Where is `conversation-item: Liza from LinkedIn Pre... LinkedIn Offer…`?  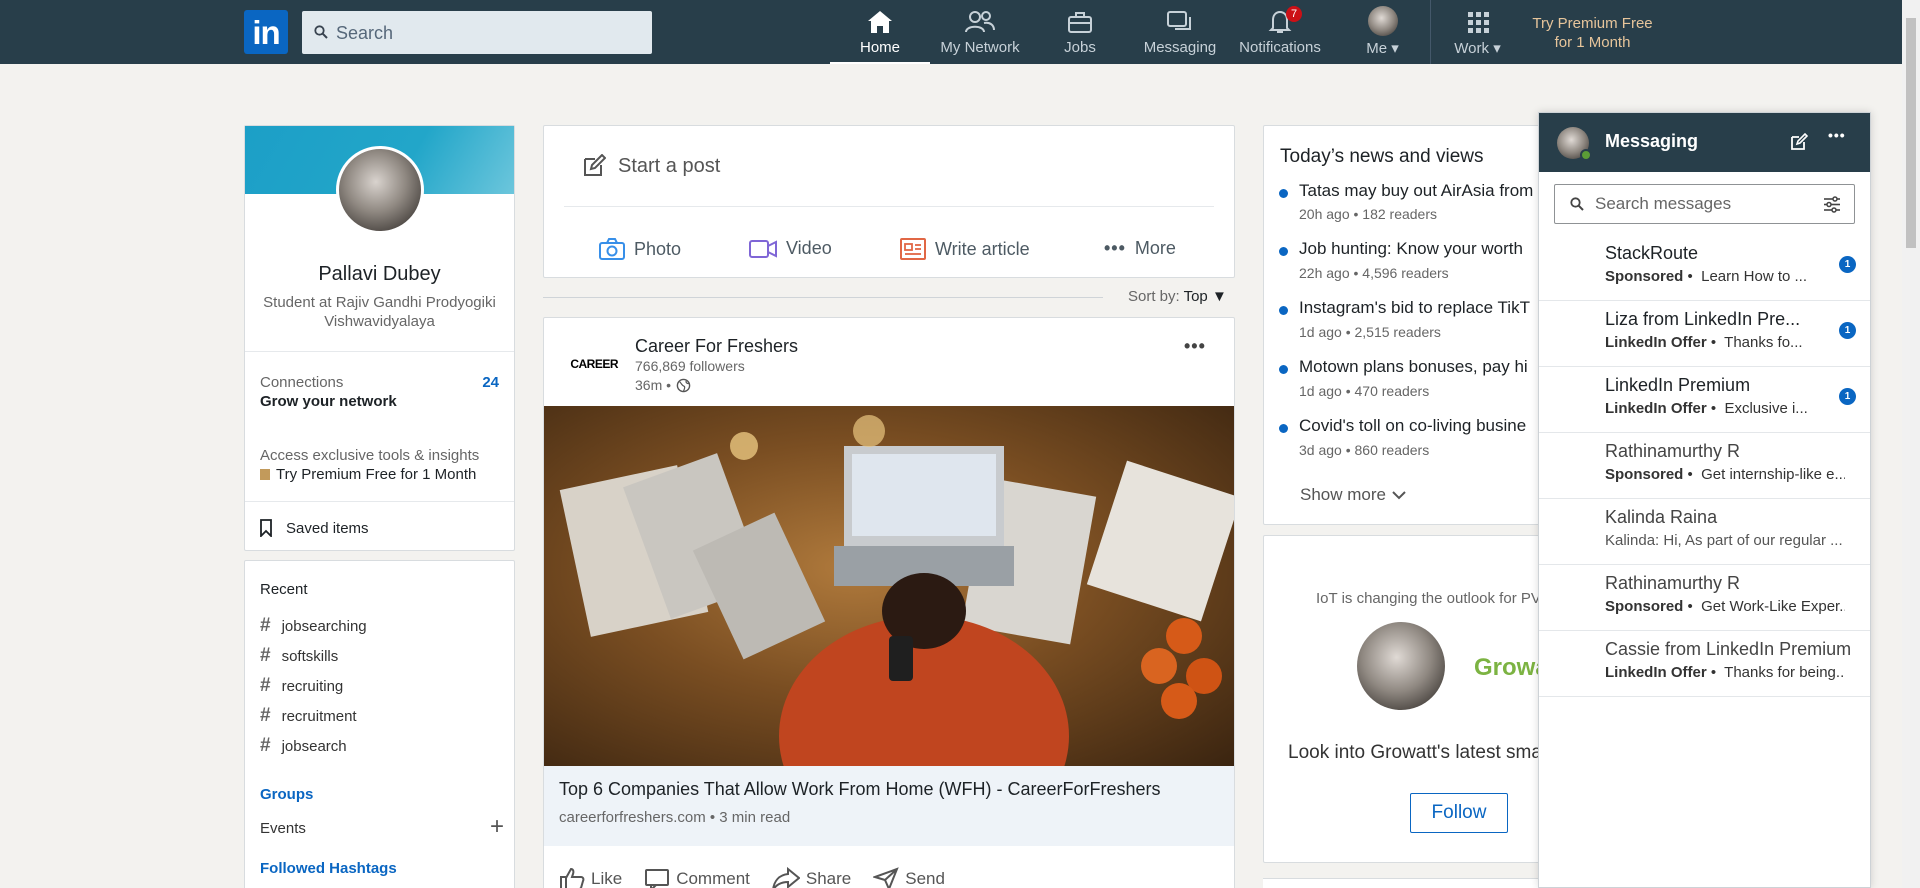
conversation-item: Liza from LinkedIn Pre... LinkedIn Offer… is located at coordinates (1704, 334).